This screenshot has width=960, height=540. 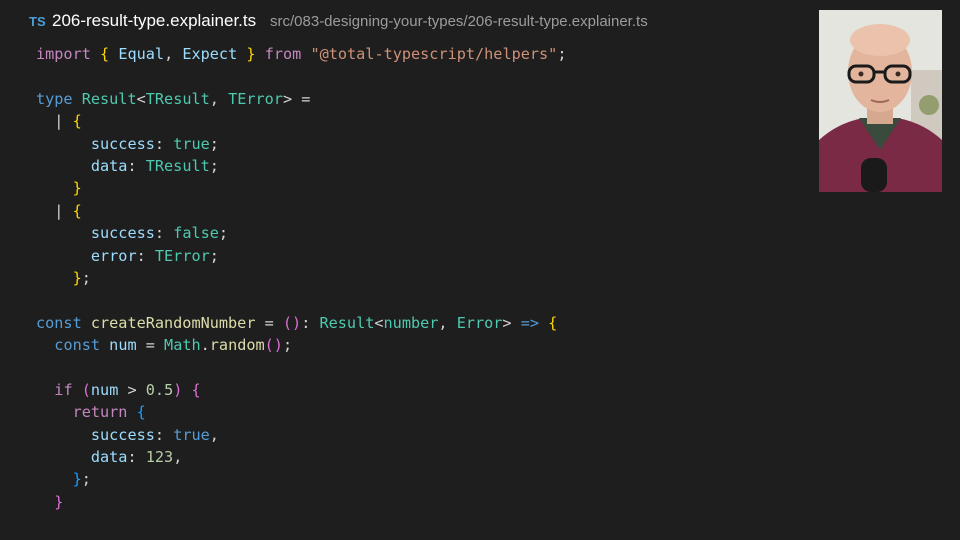 What do you see at coordinates (301, 412) in the screenshot?
I see `code-line: return {` at bounding box center [301, 412].